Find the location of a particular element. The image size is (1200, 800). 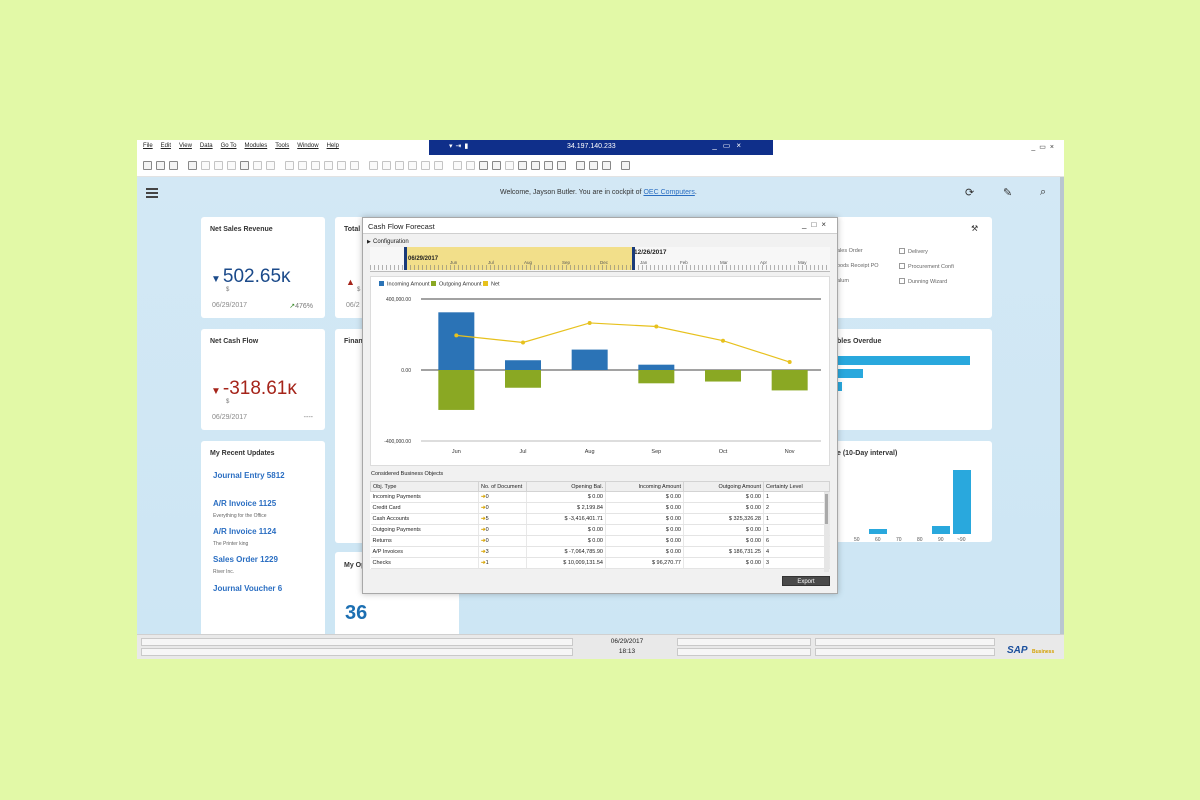

column-header: Outgoing Amount is located at coordinates (723, 486).